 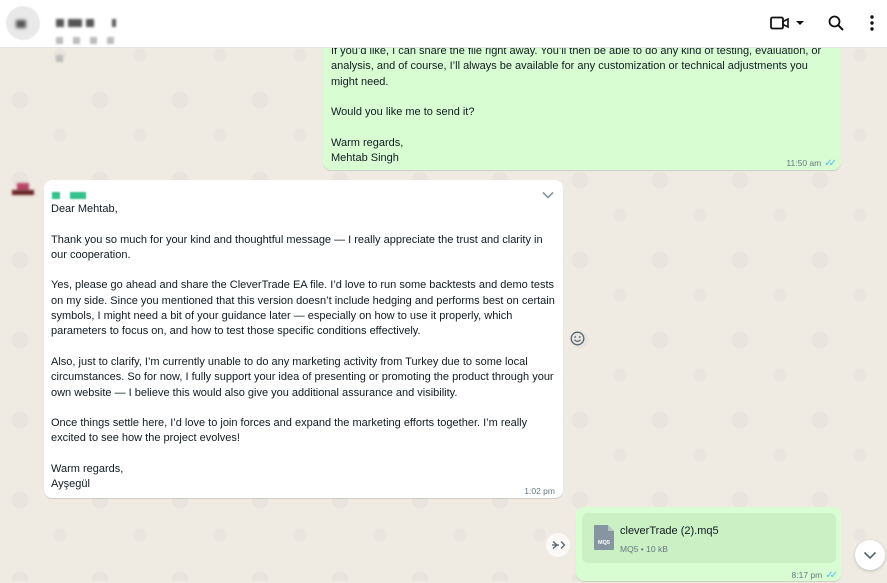 I want to click on header-actions, so click(x=823, y=23).